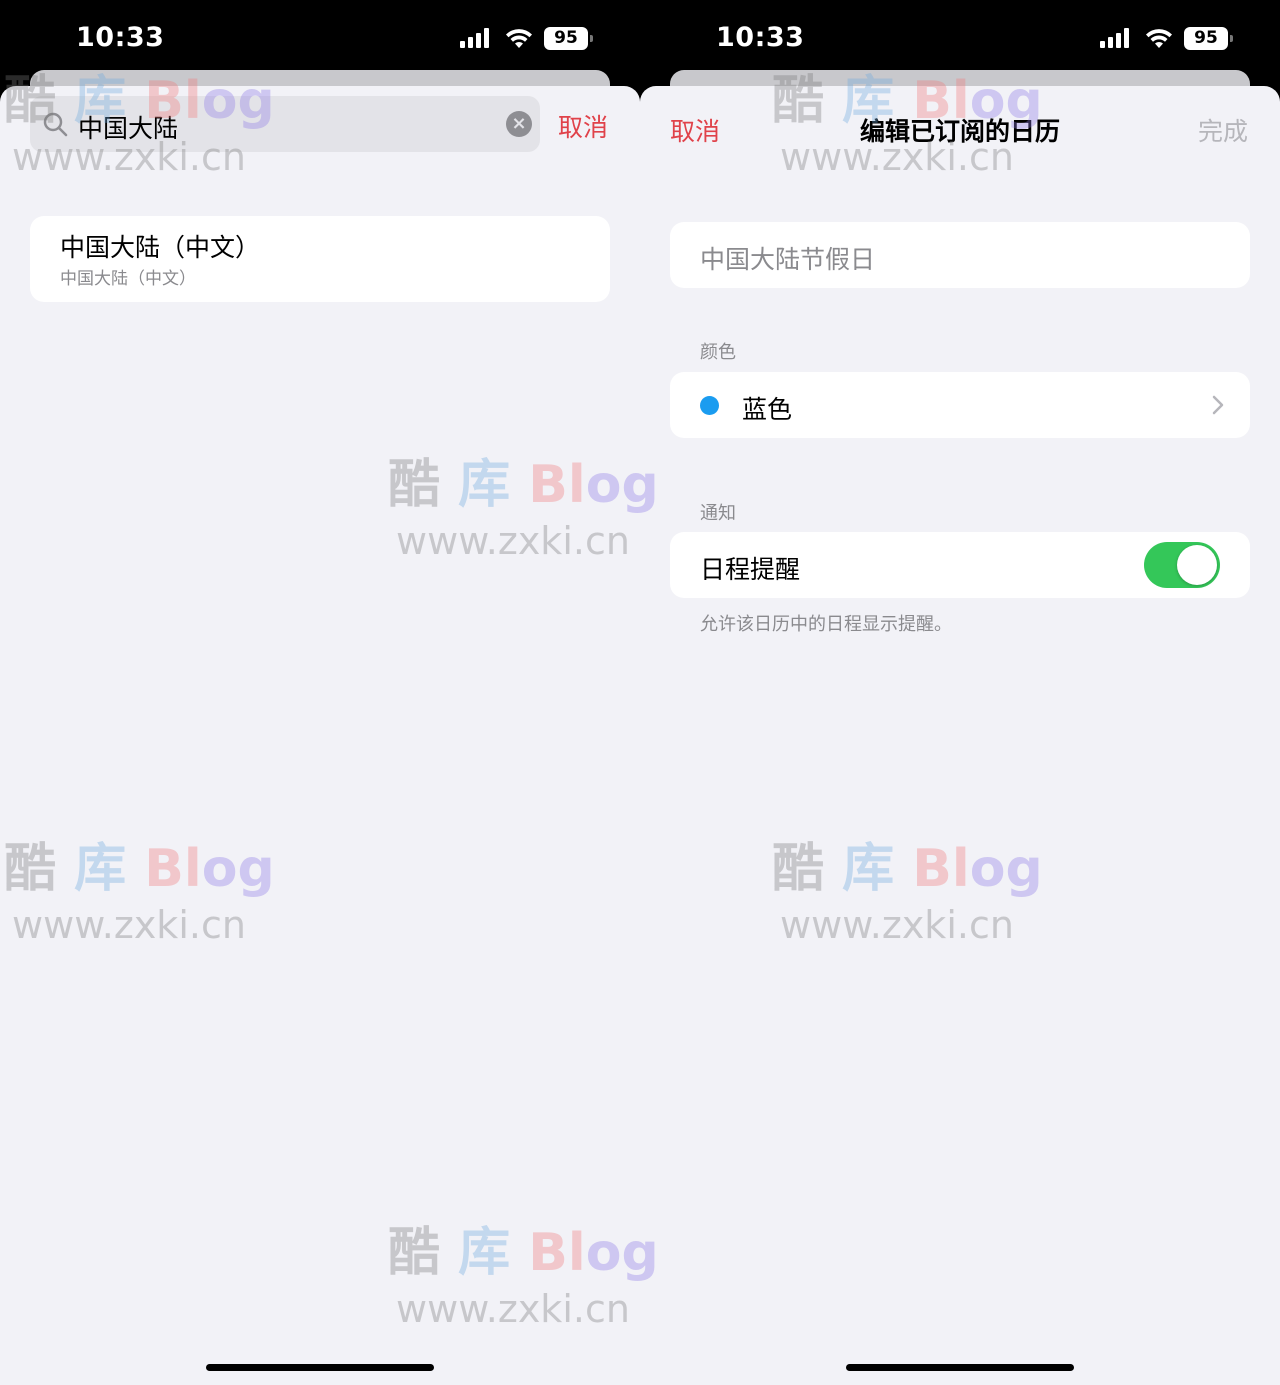 This screenshot has width=1280, height=1385. Describe the element at coordinates (160, 247) in the screenshot. I see `result-title: 中国大陆（中文）` at that location.